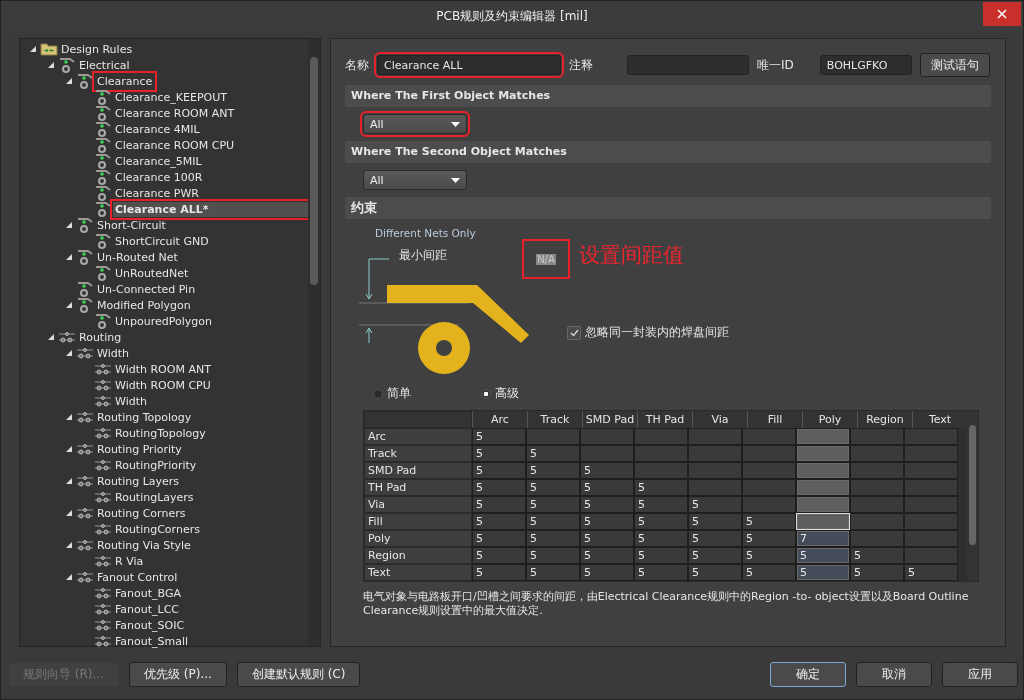 The width and height of the screenshot is (1024, 700). Describe the element at coordinates (980, 674) in the screenshot. I see `dialog-button: 应用` at that location.